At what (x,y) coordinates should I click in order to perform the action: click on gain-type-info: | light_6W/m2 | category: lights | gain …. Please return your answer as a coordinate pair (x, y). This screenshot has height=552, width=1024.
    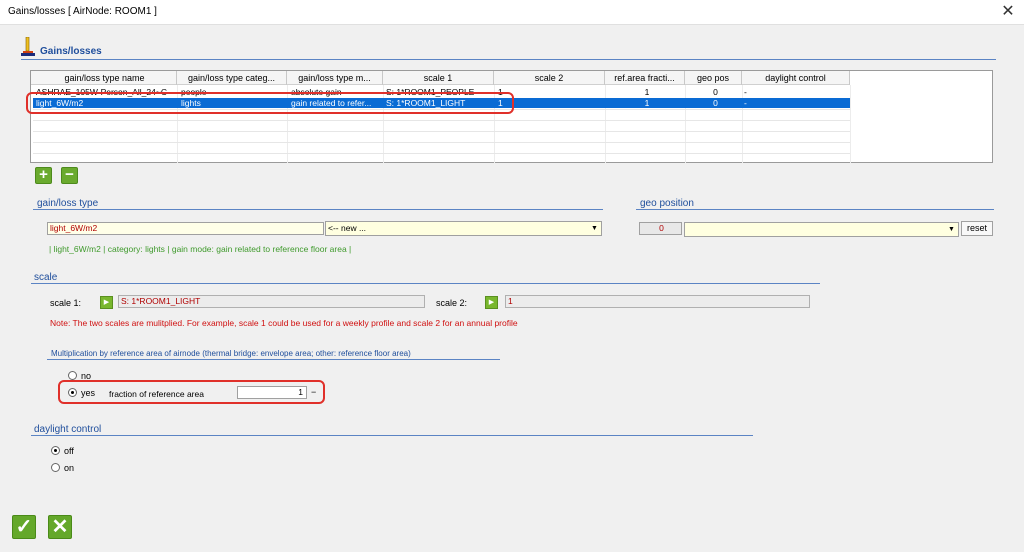
    Looking at the image, I should click on (200, 249).